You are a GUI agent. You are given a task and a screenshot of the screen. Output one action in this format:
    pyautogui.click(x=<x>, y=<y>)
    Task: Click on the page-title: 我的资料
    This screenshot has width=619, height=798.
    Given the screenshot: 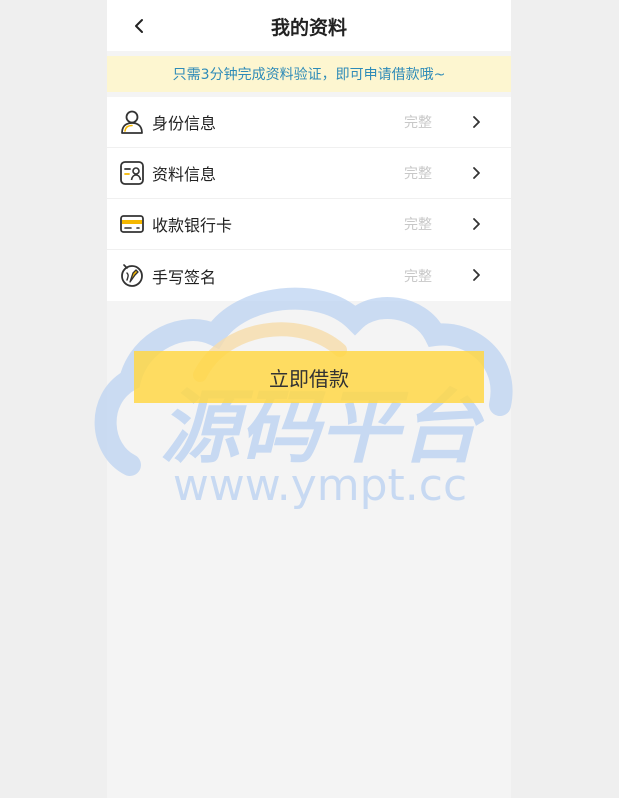 What is the action you would take?
    pyautogui.click(x=308, y=28)
    